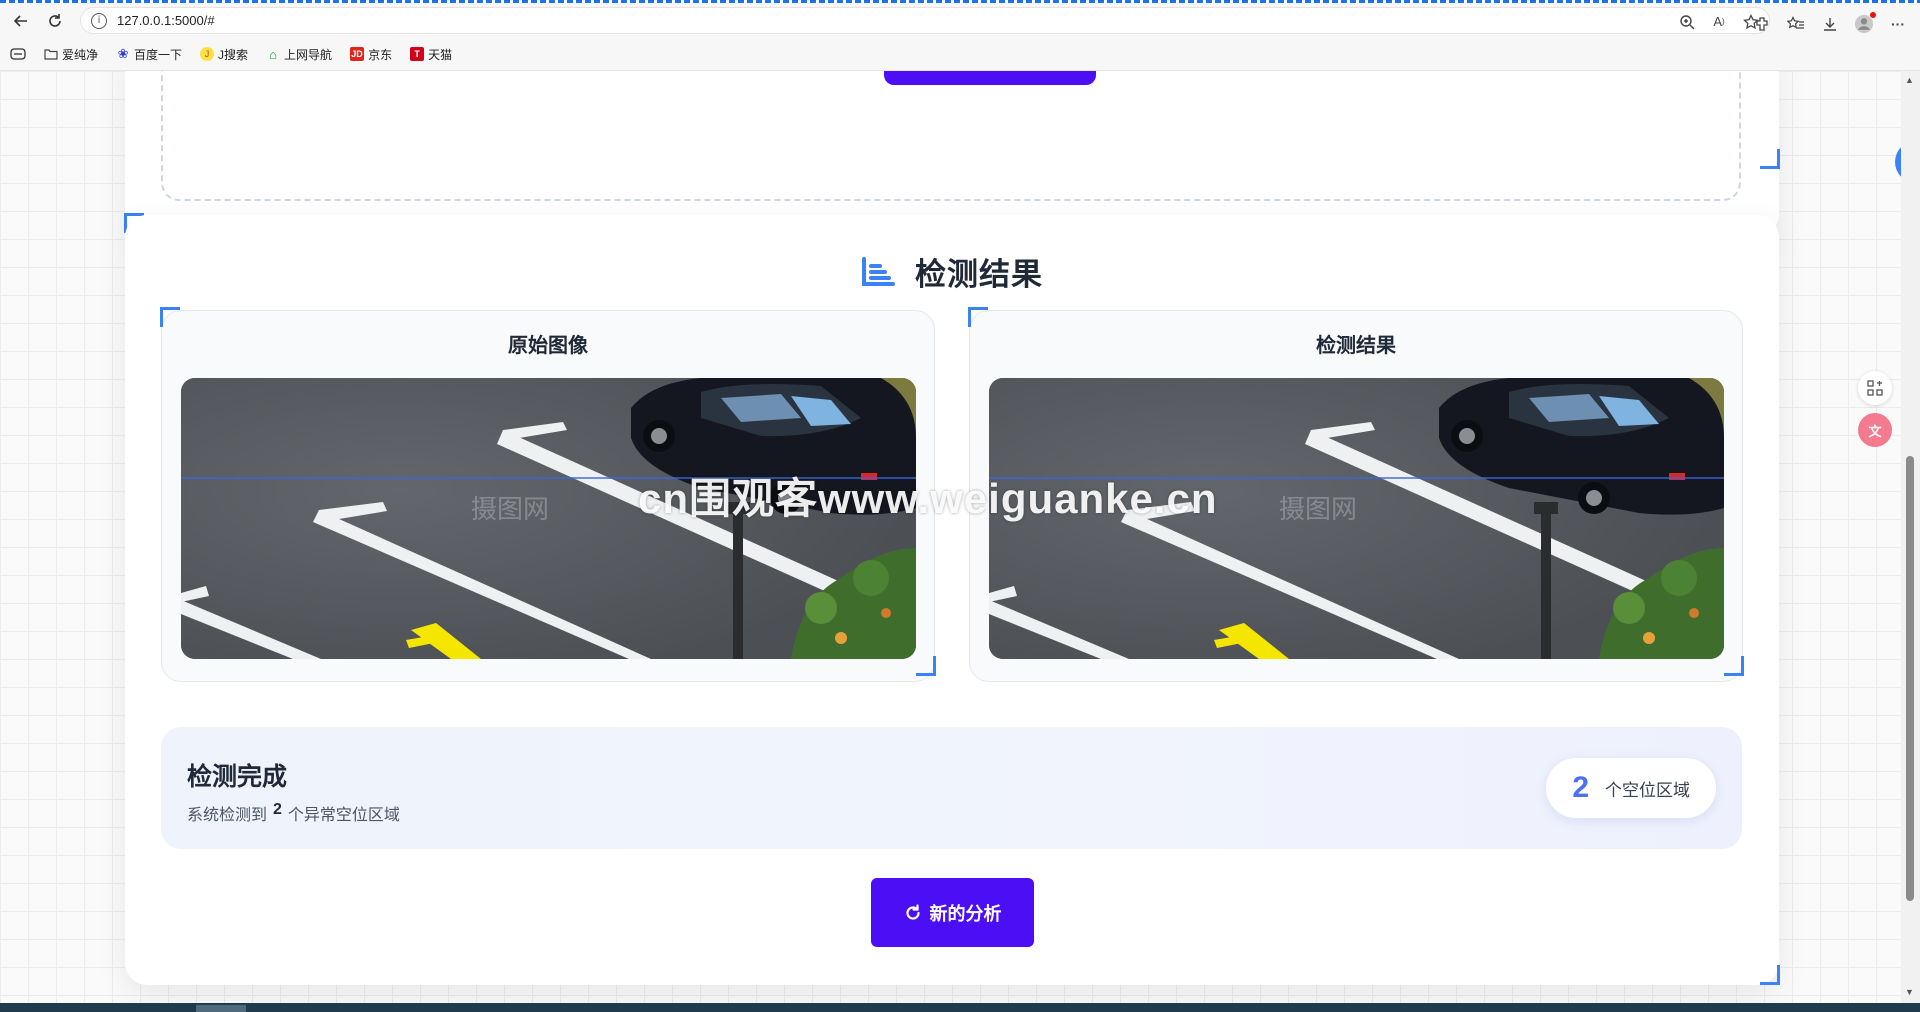 Image resolution: width=1920 pixels, height=1012 pixels. I want to click on original-image: 摄图网, so click(548, 518).